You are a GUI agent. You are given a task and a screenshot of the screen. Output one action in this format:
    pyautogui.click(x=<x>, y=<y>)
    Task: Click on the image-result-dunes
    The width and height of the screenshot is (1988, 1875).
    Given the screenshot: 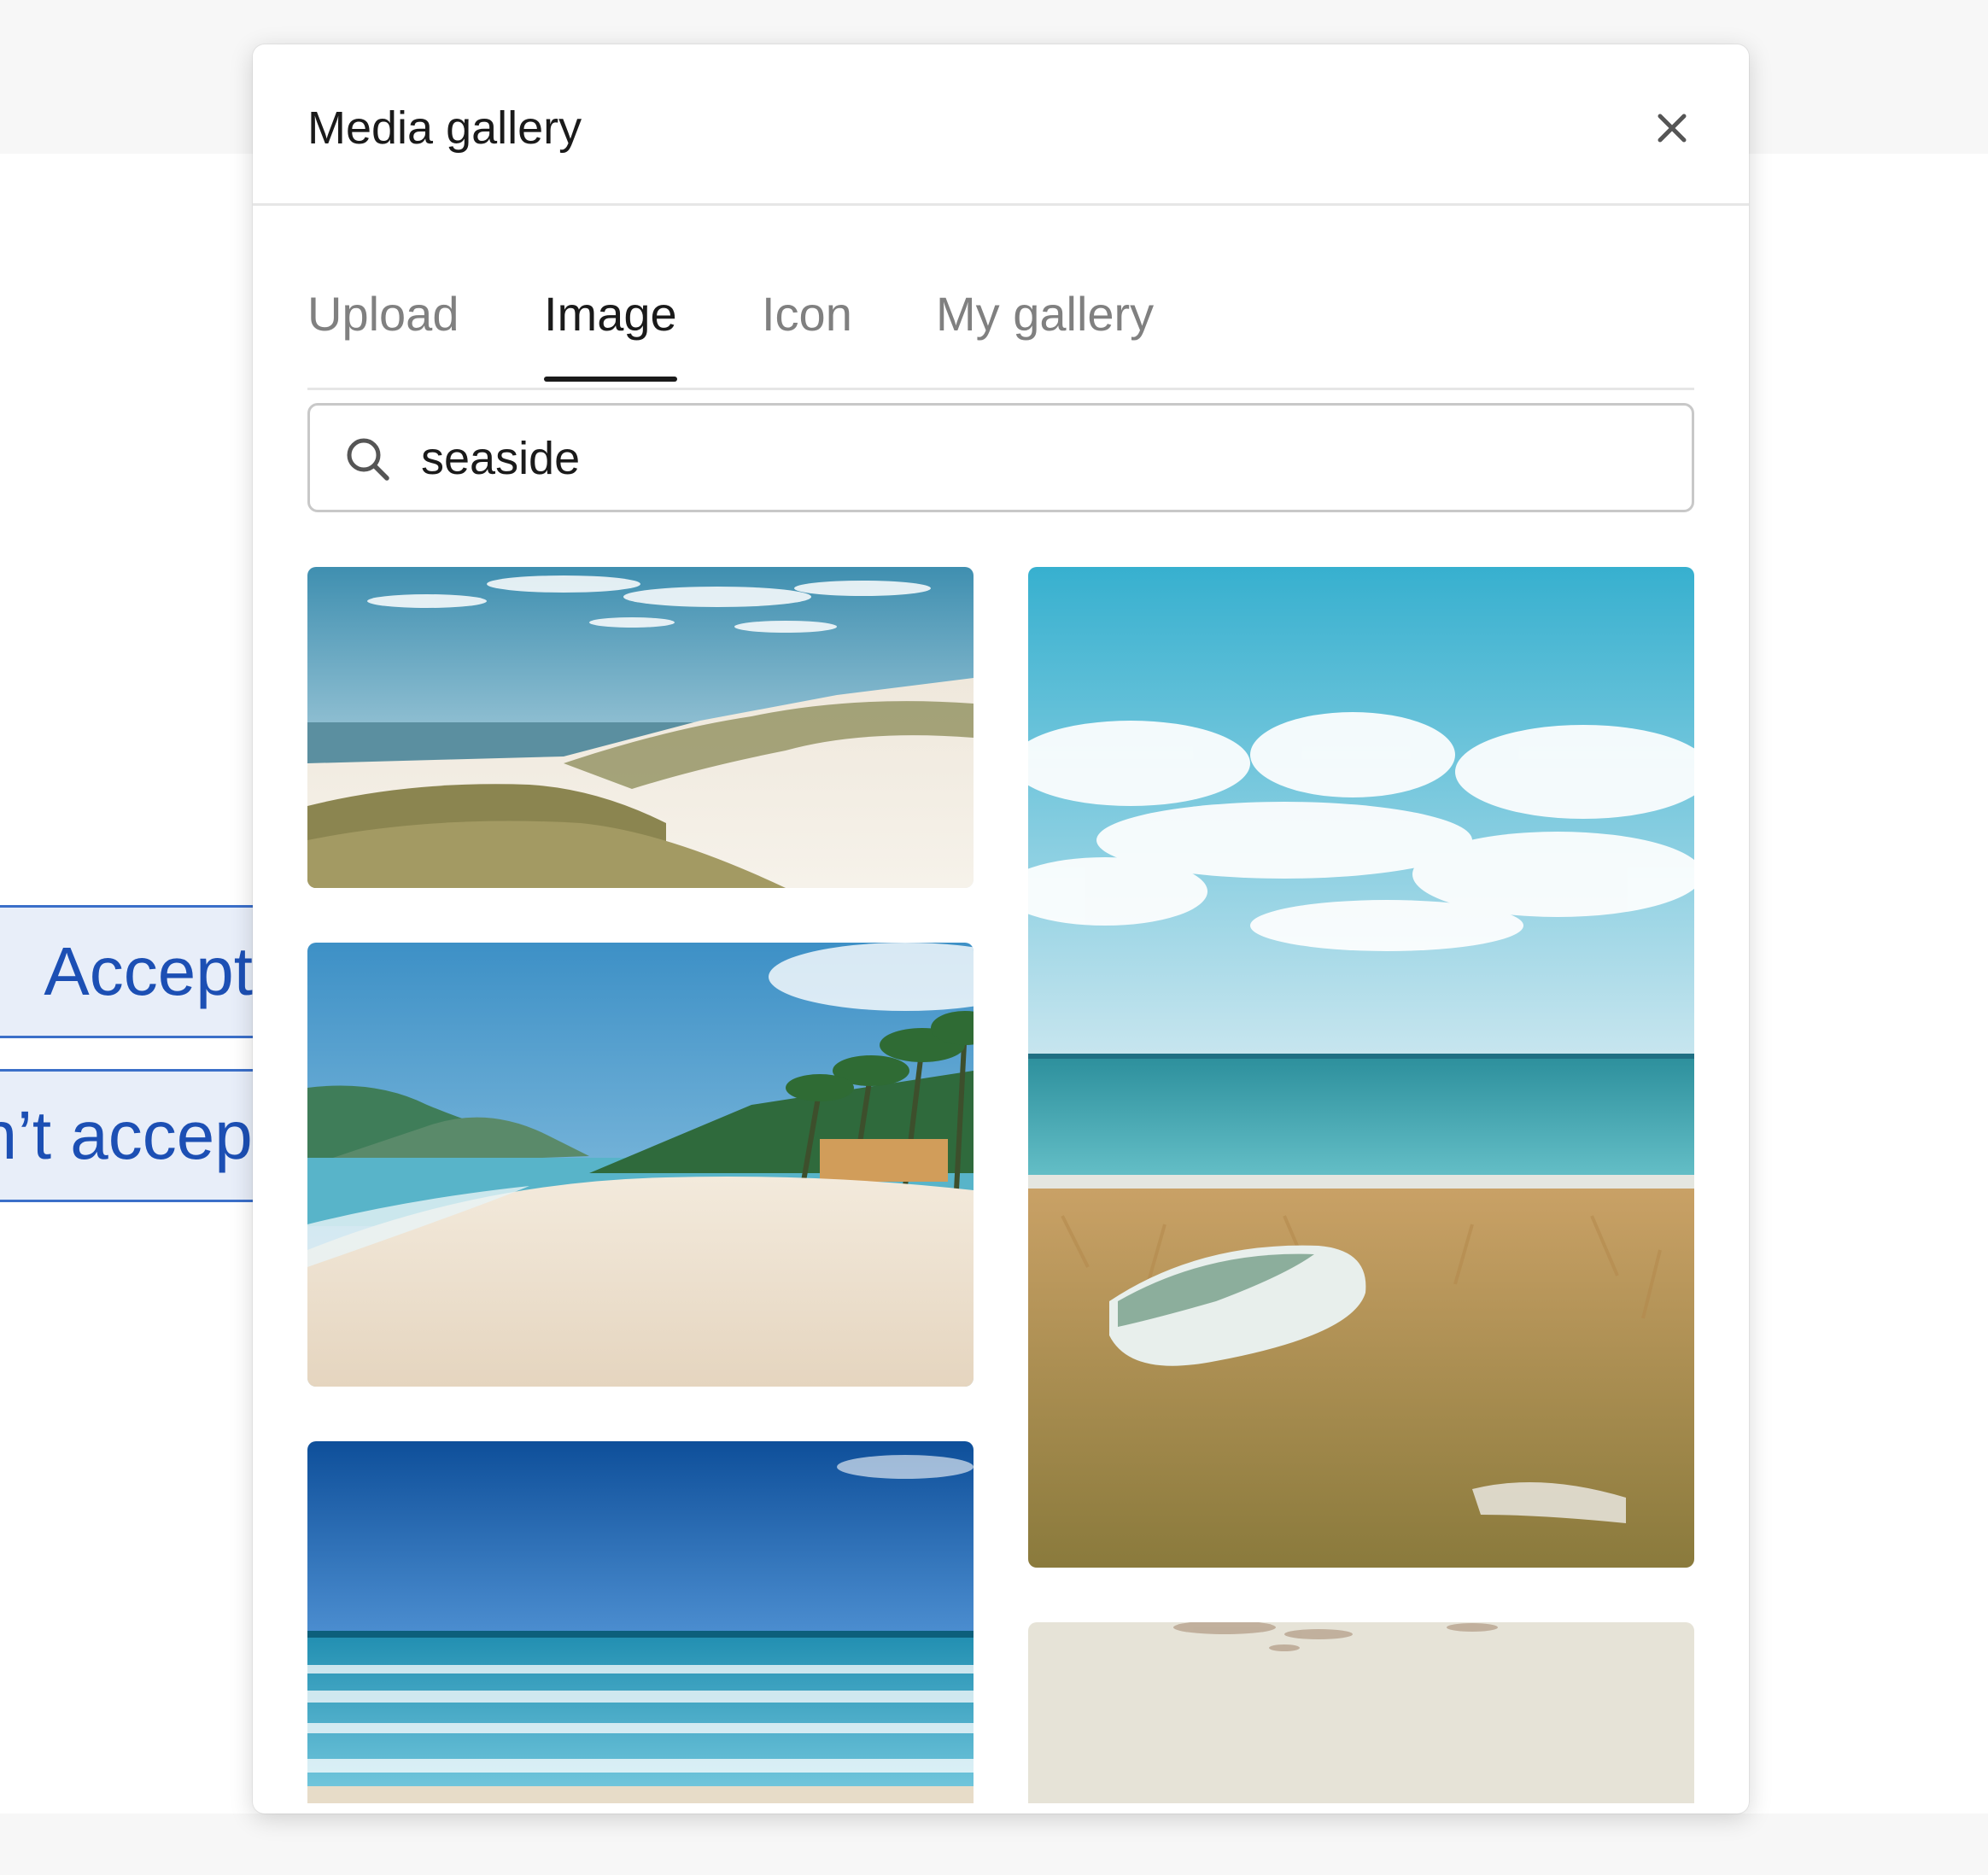 What is the action you would take?
    pyautogui.click(x=640, y=727)
    